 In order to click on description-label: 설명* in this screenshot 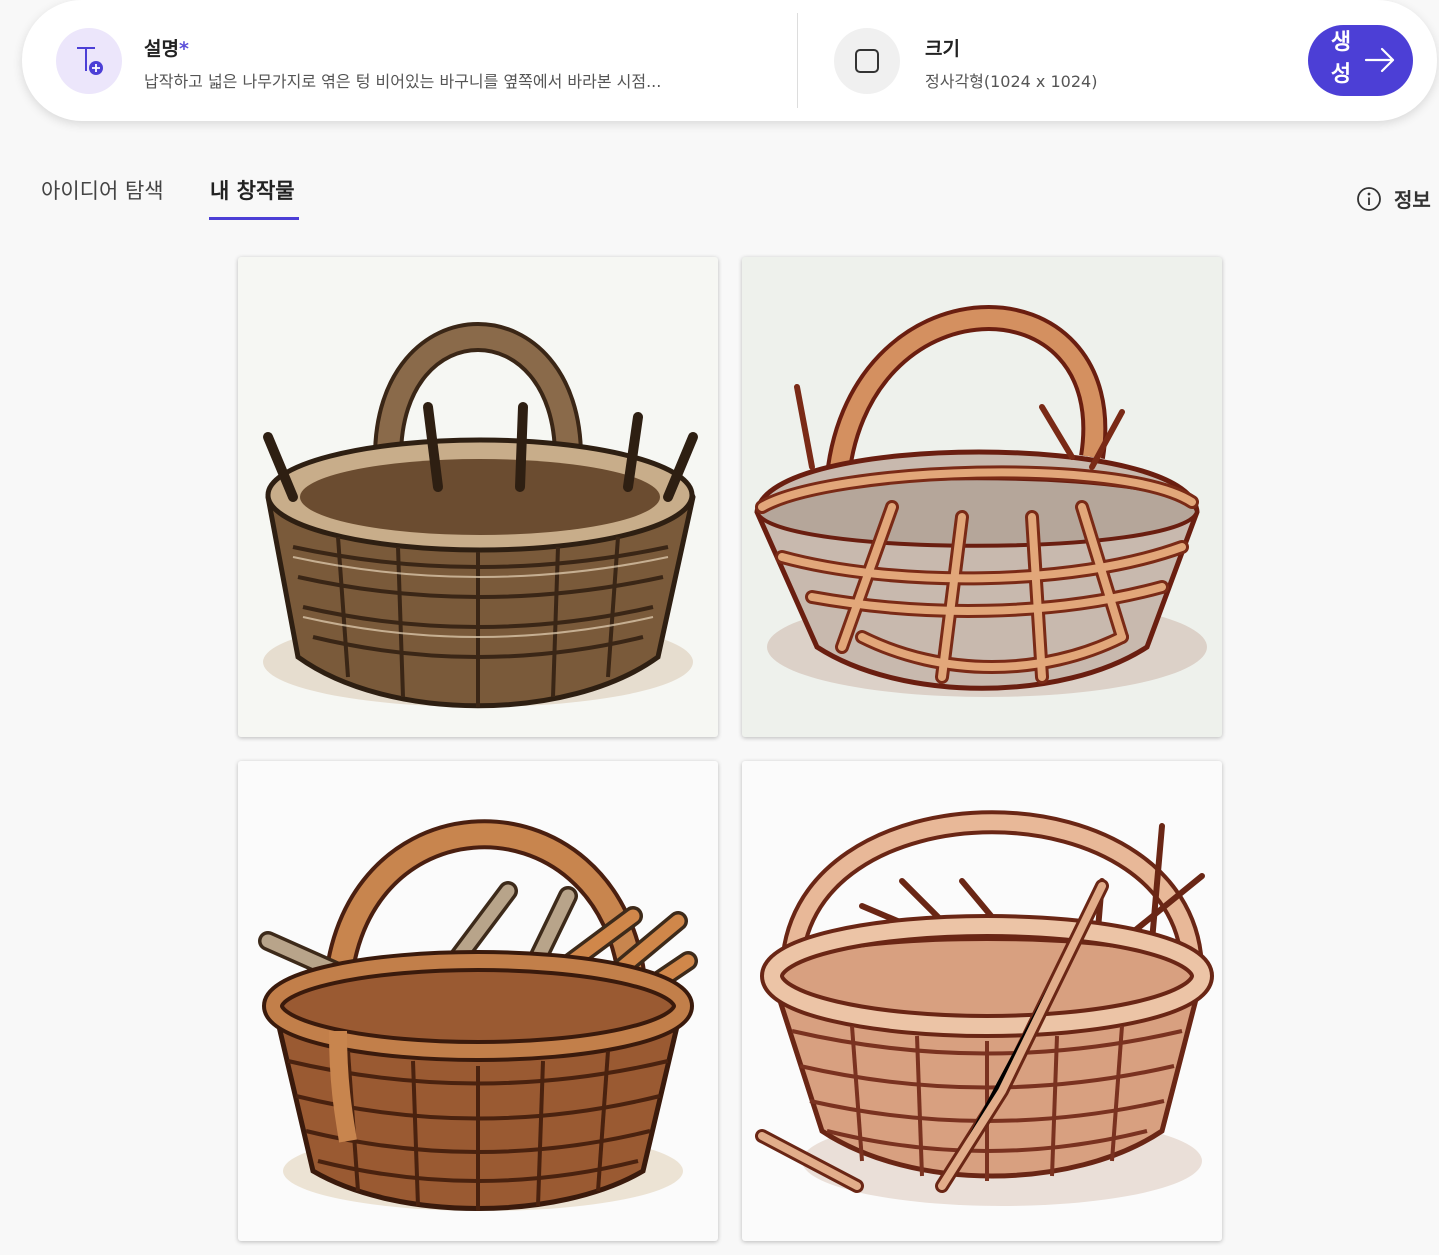, I will do `click(166, 47)`.